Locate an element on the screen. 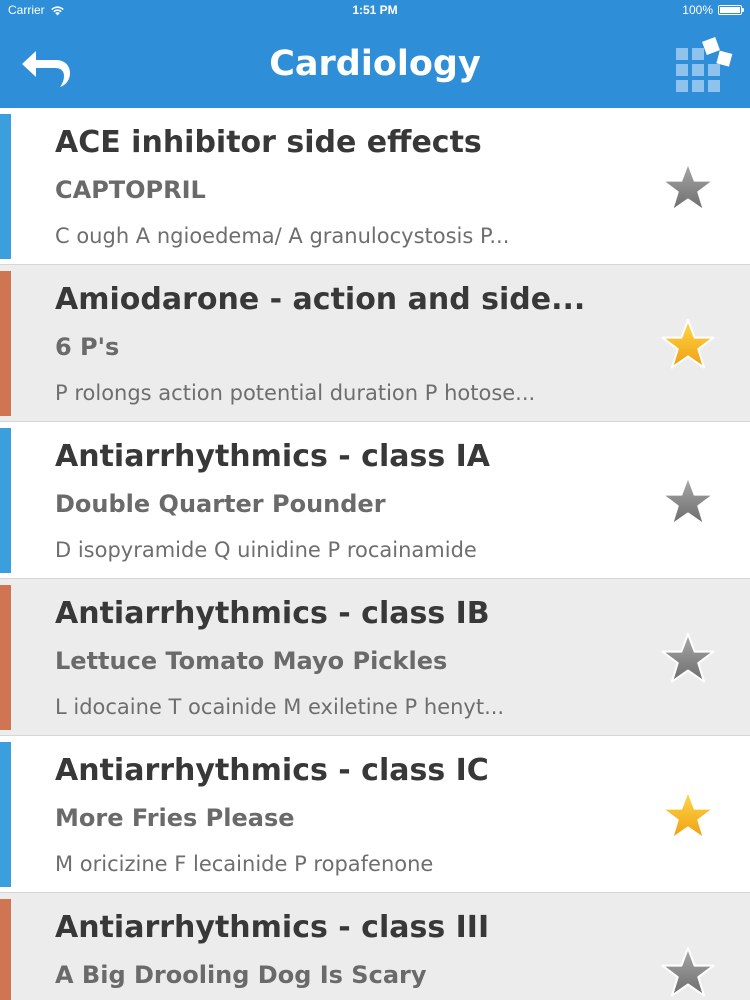 The width and height of the screenshot is (750, 1000). item-mnemonic: A Big Drooling Dog Is Scary is located at coordinates (241, 975).